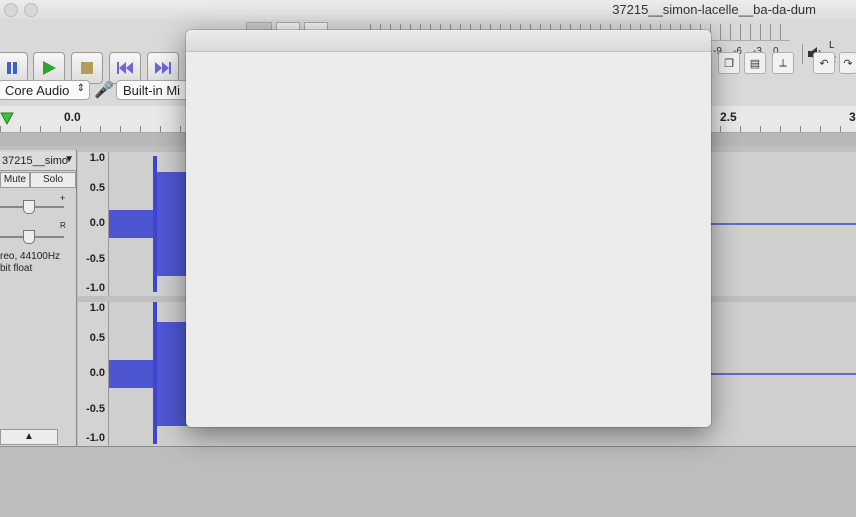 This screenshot has width=856, height=517. I want to click on trim-audio-icon: ⟂, so click(783, 62).